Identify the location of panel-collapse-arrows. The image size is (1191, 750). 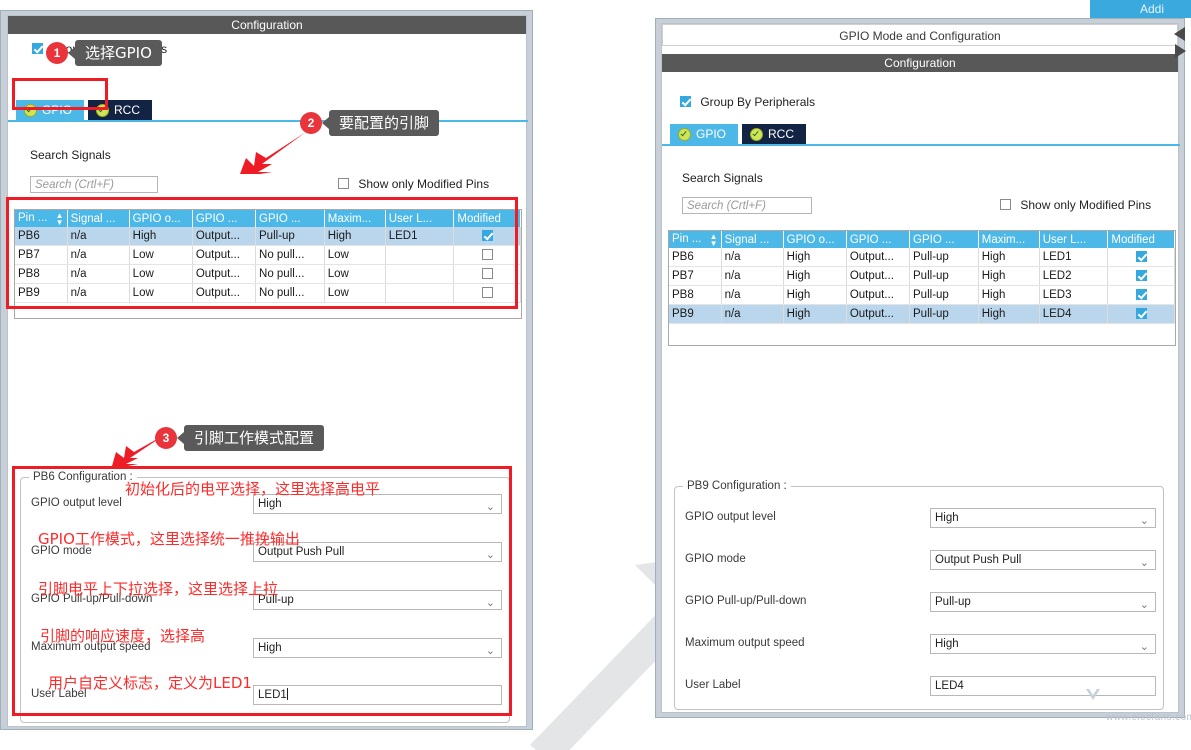
(1180, 43).